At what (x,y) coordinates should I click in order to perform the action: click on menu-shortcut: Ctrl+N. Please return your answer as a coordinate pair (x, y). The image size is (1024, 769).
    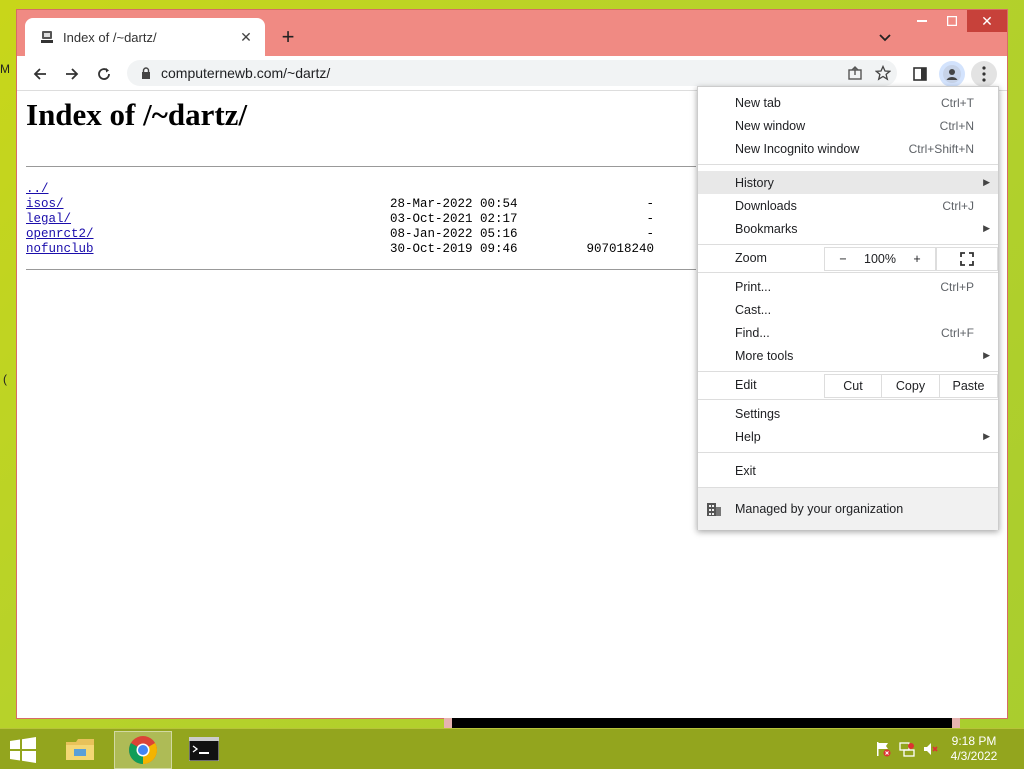
    Looking at the image, I should click on (956, 125).